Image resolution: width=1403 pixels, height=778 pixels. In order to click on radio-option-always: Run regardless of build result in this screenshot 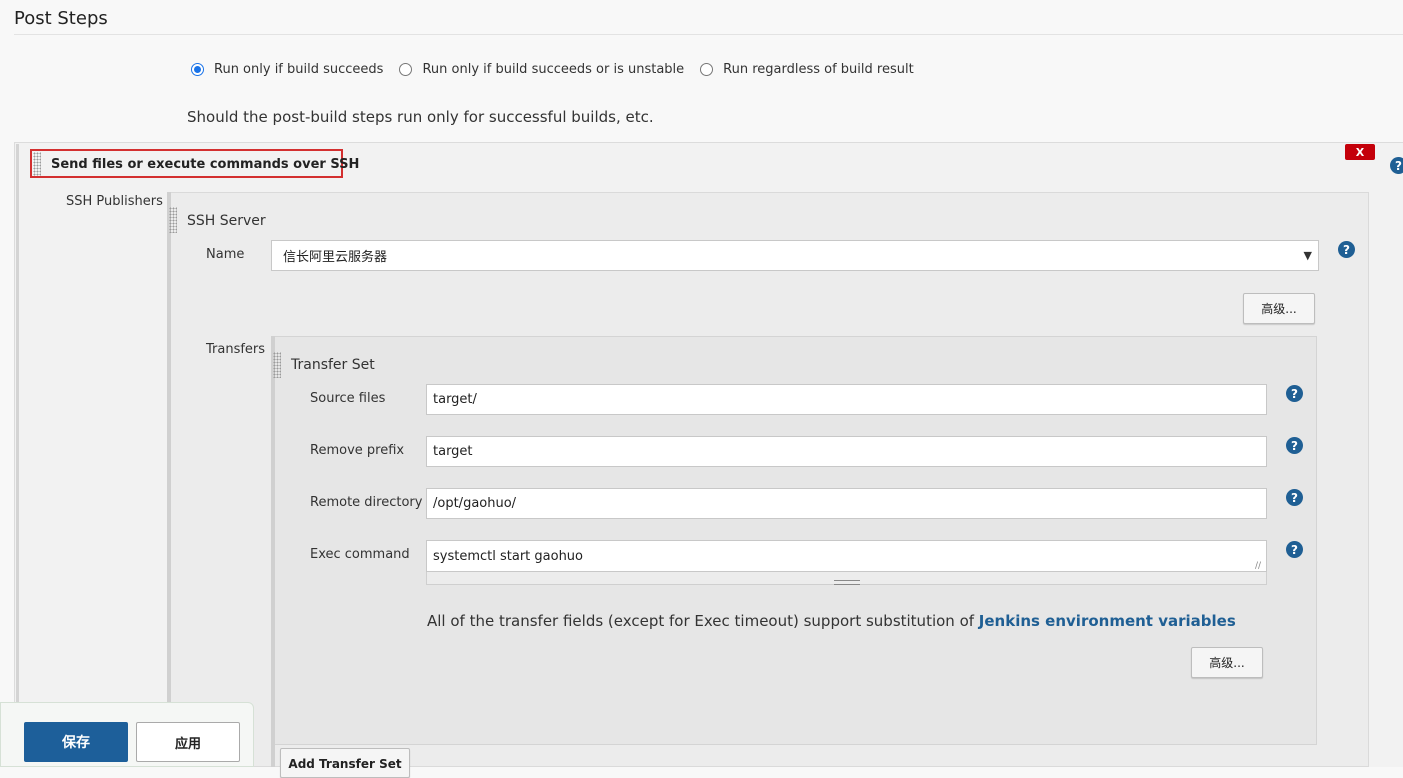, I will do `click(811, 69)`.